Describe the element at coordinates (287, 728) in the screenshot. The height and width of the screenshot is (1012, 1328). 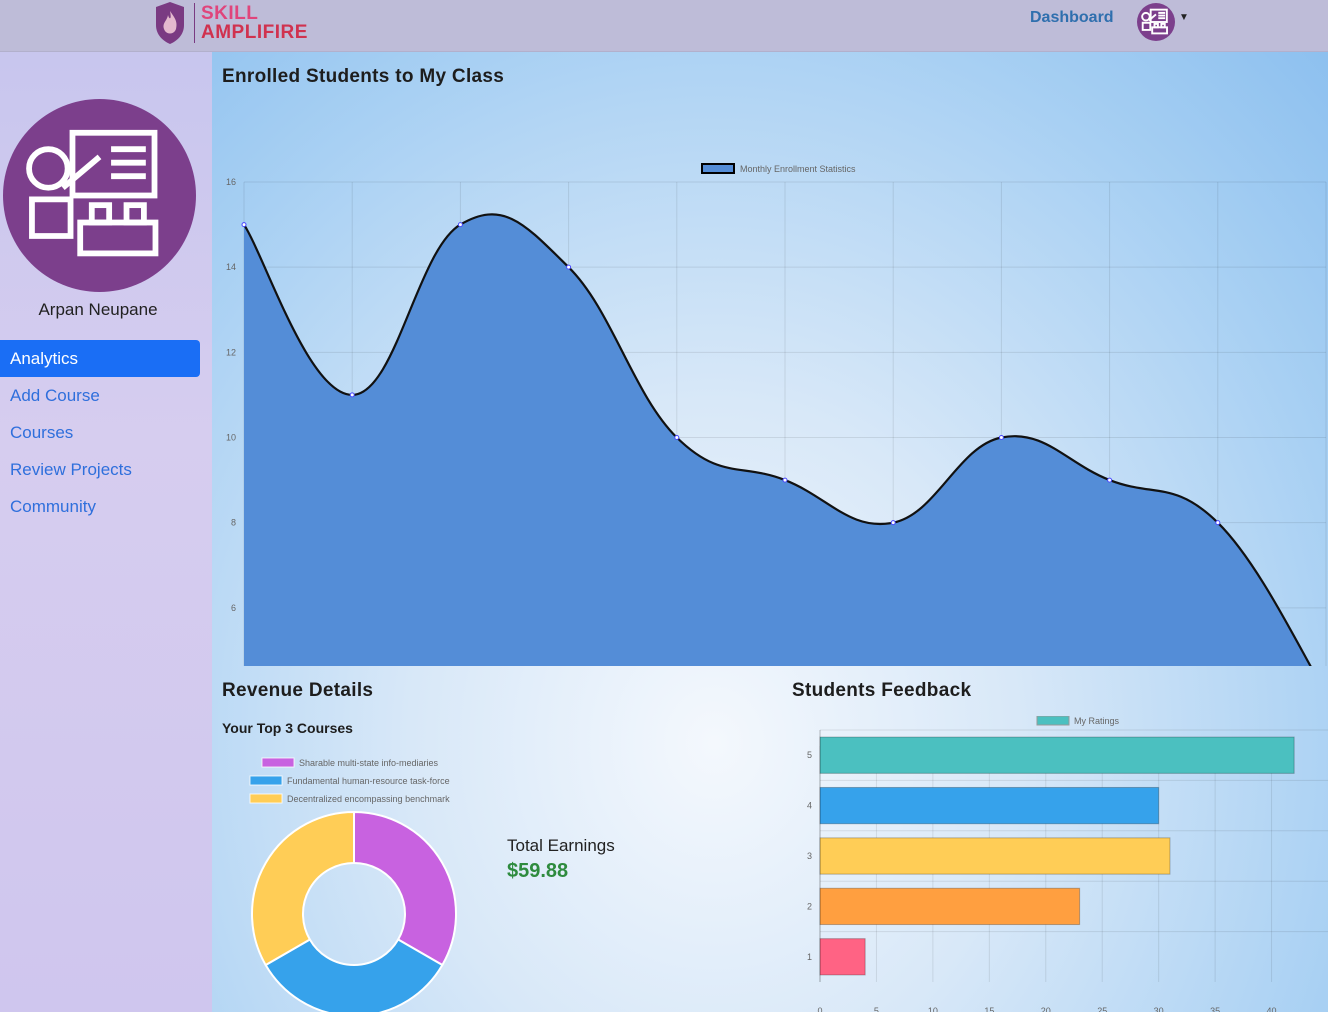
I see `top-courses-label: Your Top 3 Courses` at that location.